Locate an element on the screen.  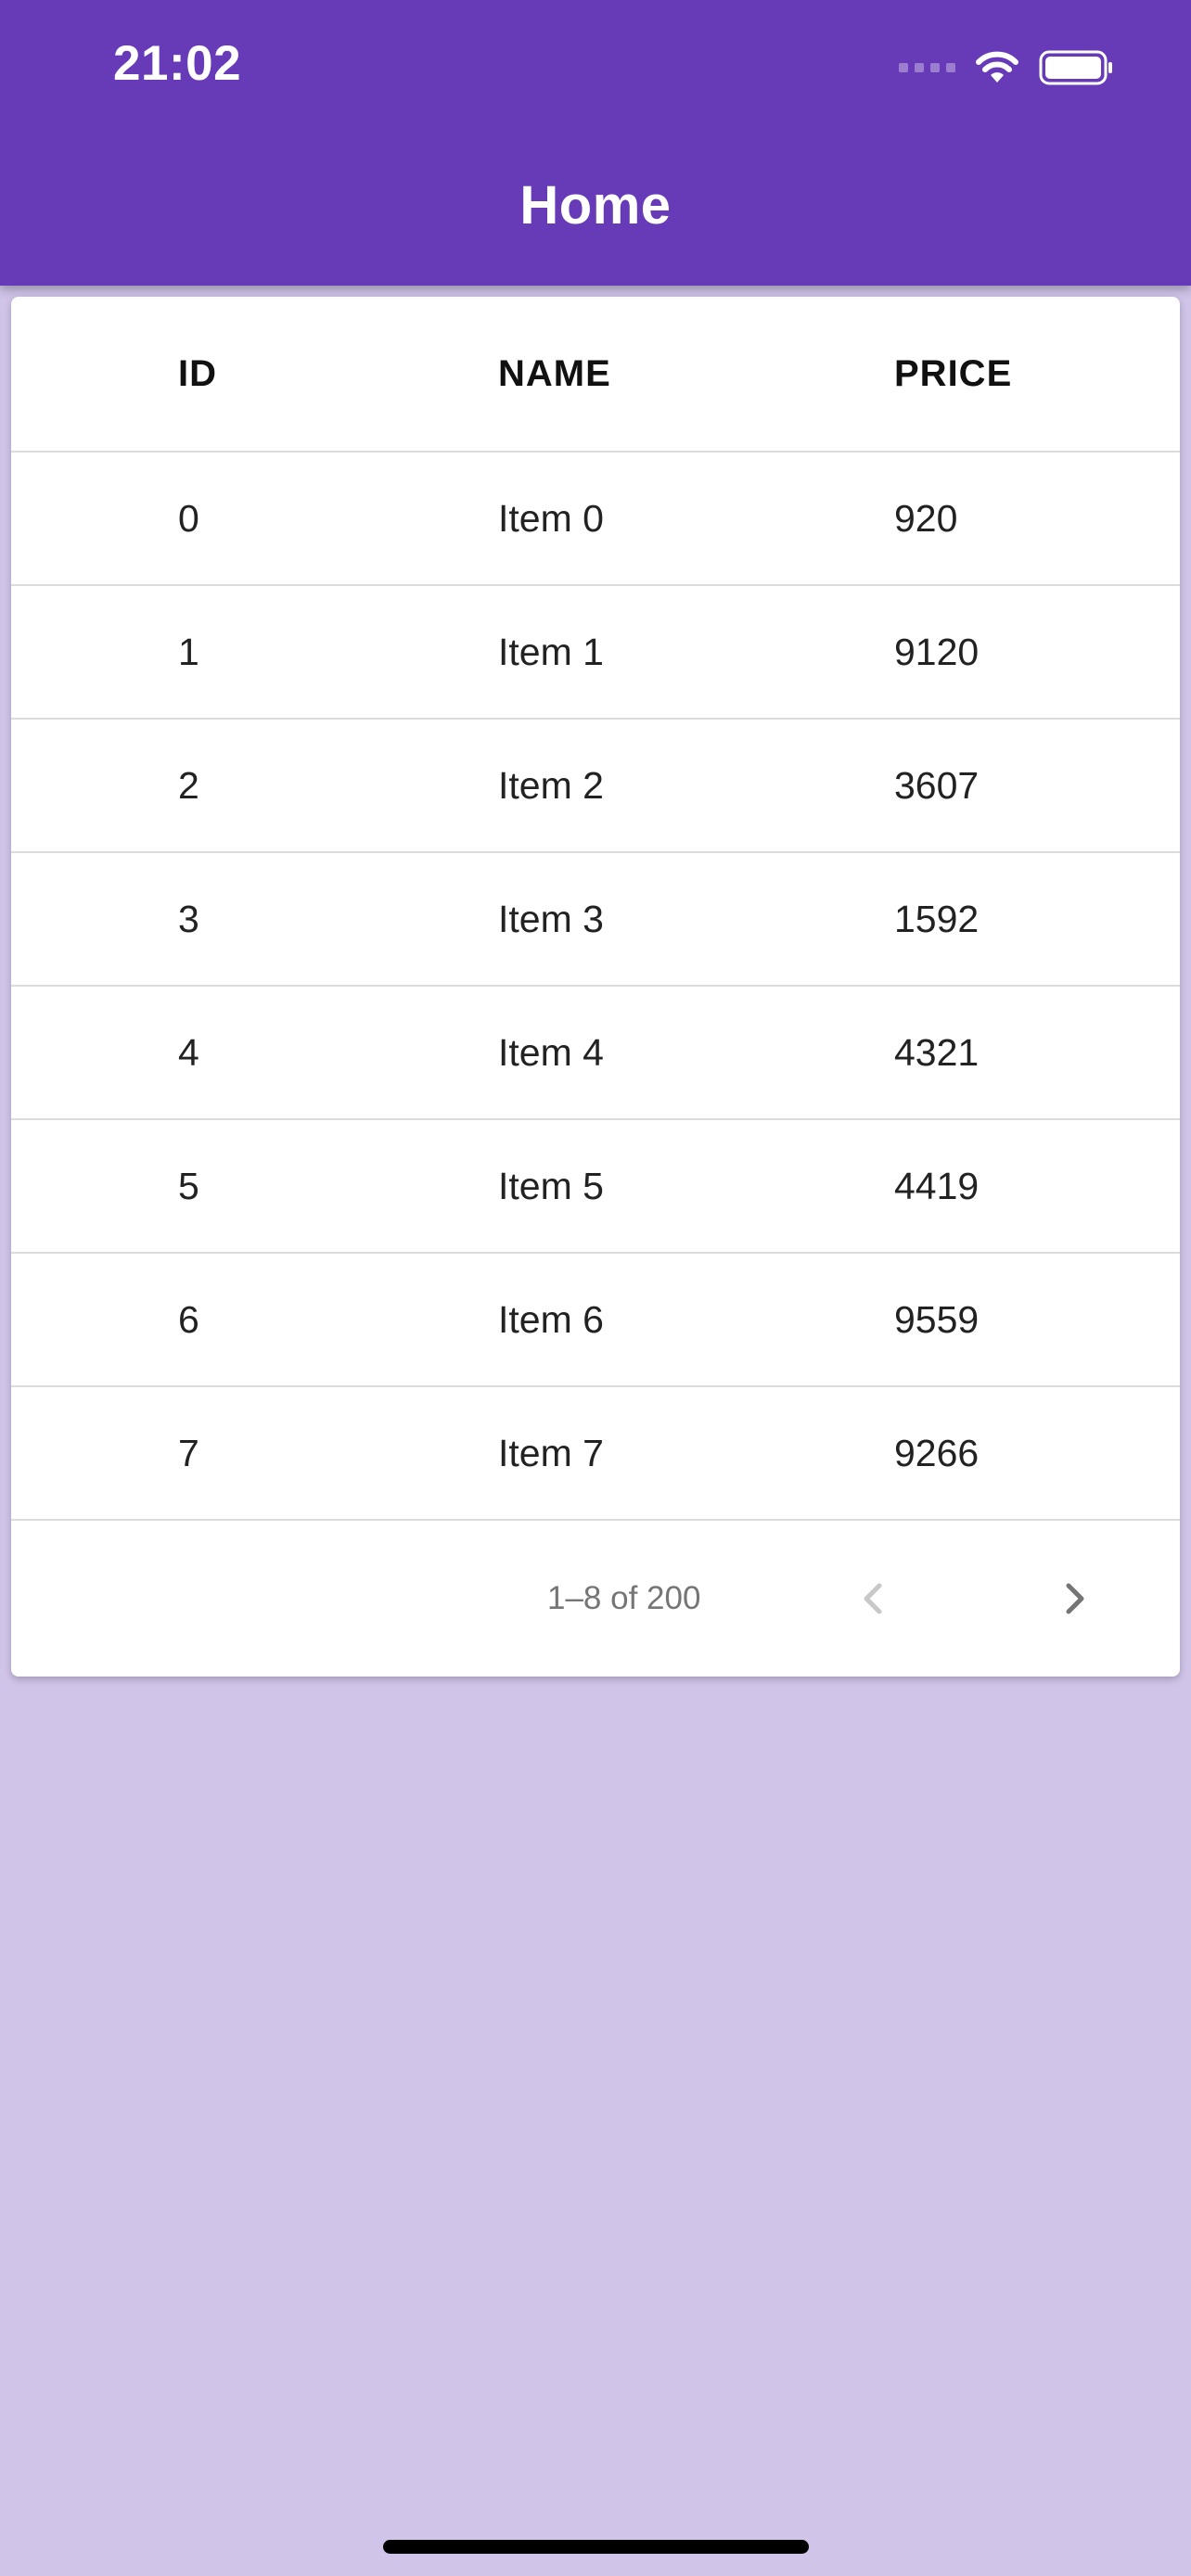
cell-name: Item 6 is located at coordinates (551, 1319).